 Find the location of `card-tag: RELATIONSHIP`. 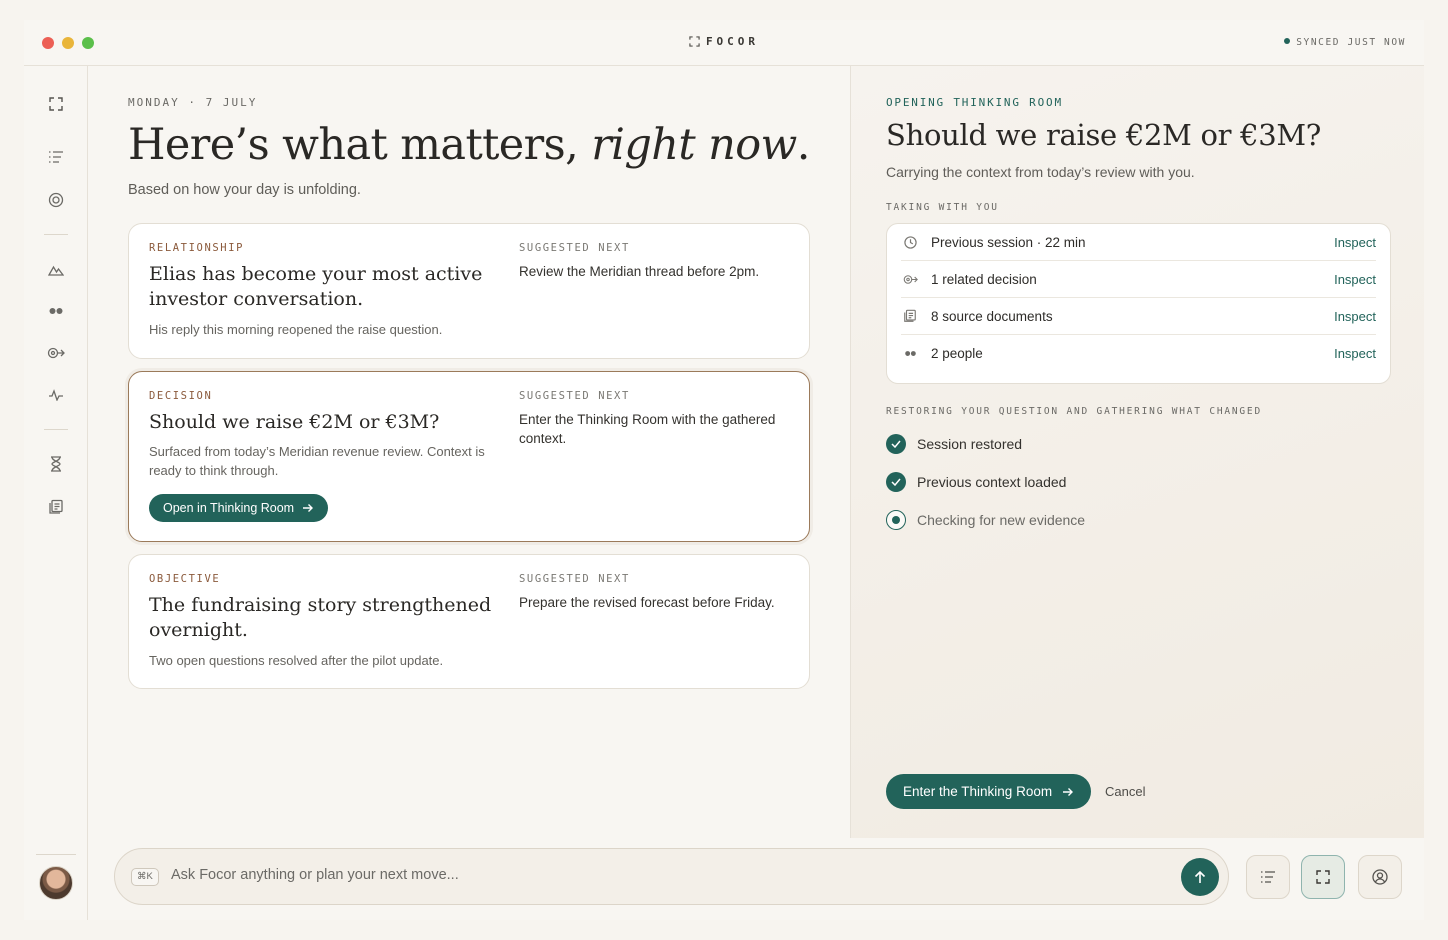

card-tag: RELATIONSHIP is located at coordinates (197, 248).